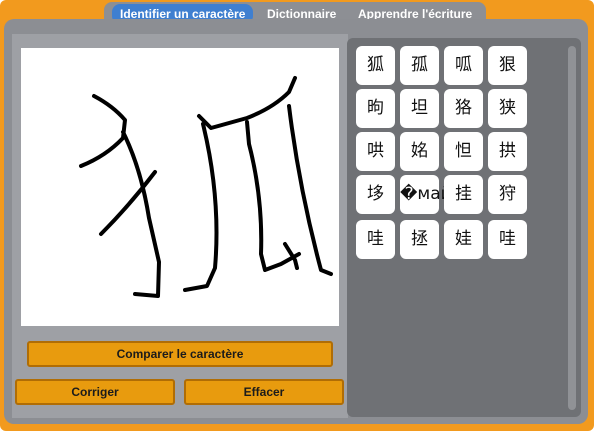 This screenshot has width=594, height=431. I want to click on candidate-char: 狭, so click(507, 108).